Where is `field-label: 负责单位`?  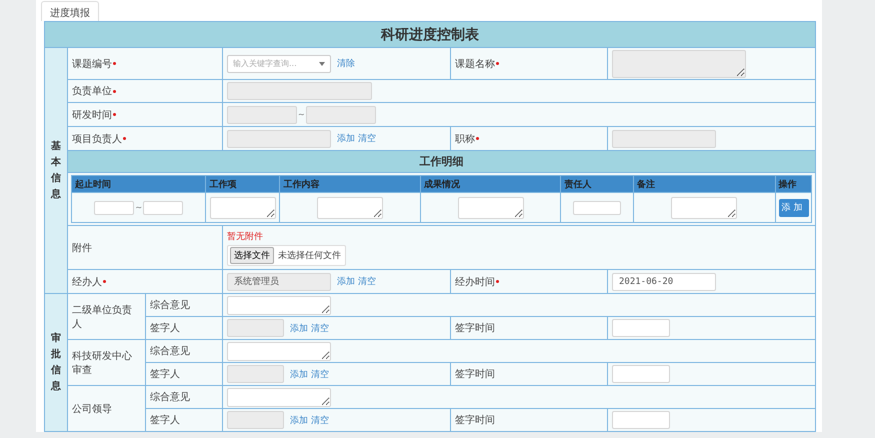 field-label: 负责单位 is located at coordinates (92, 91).